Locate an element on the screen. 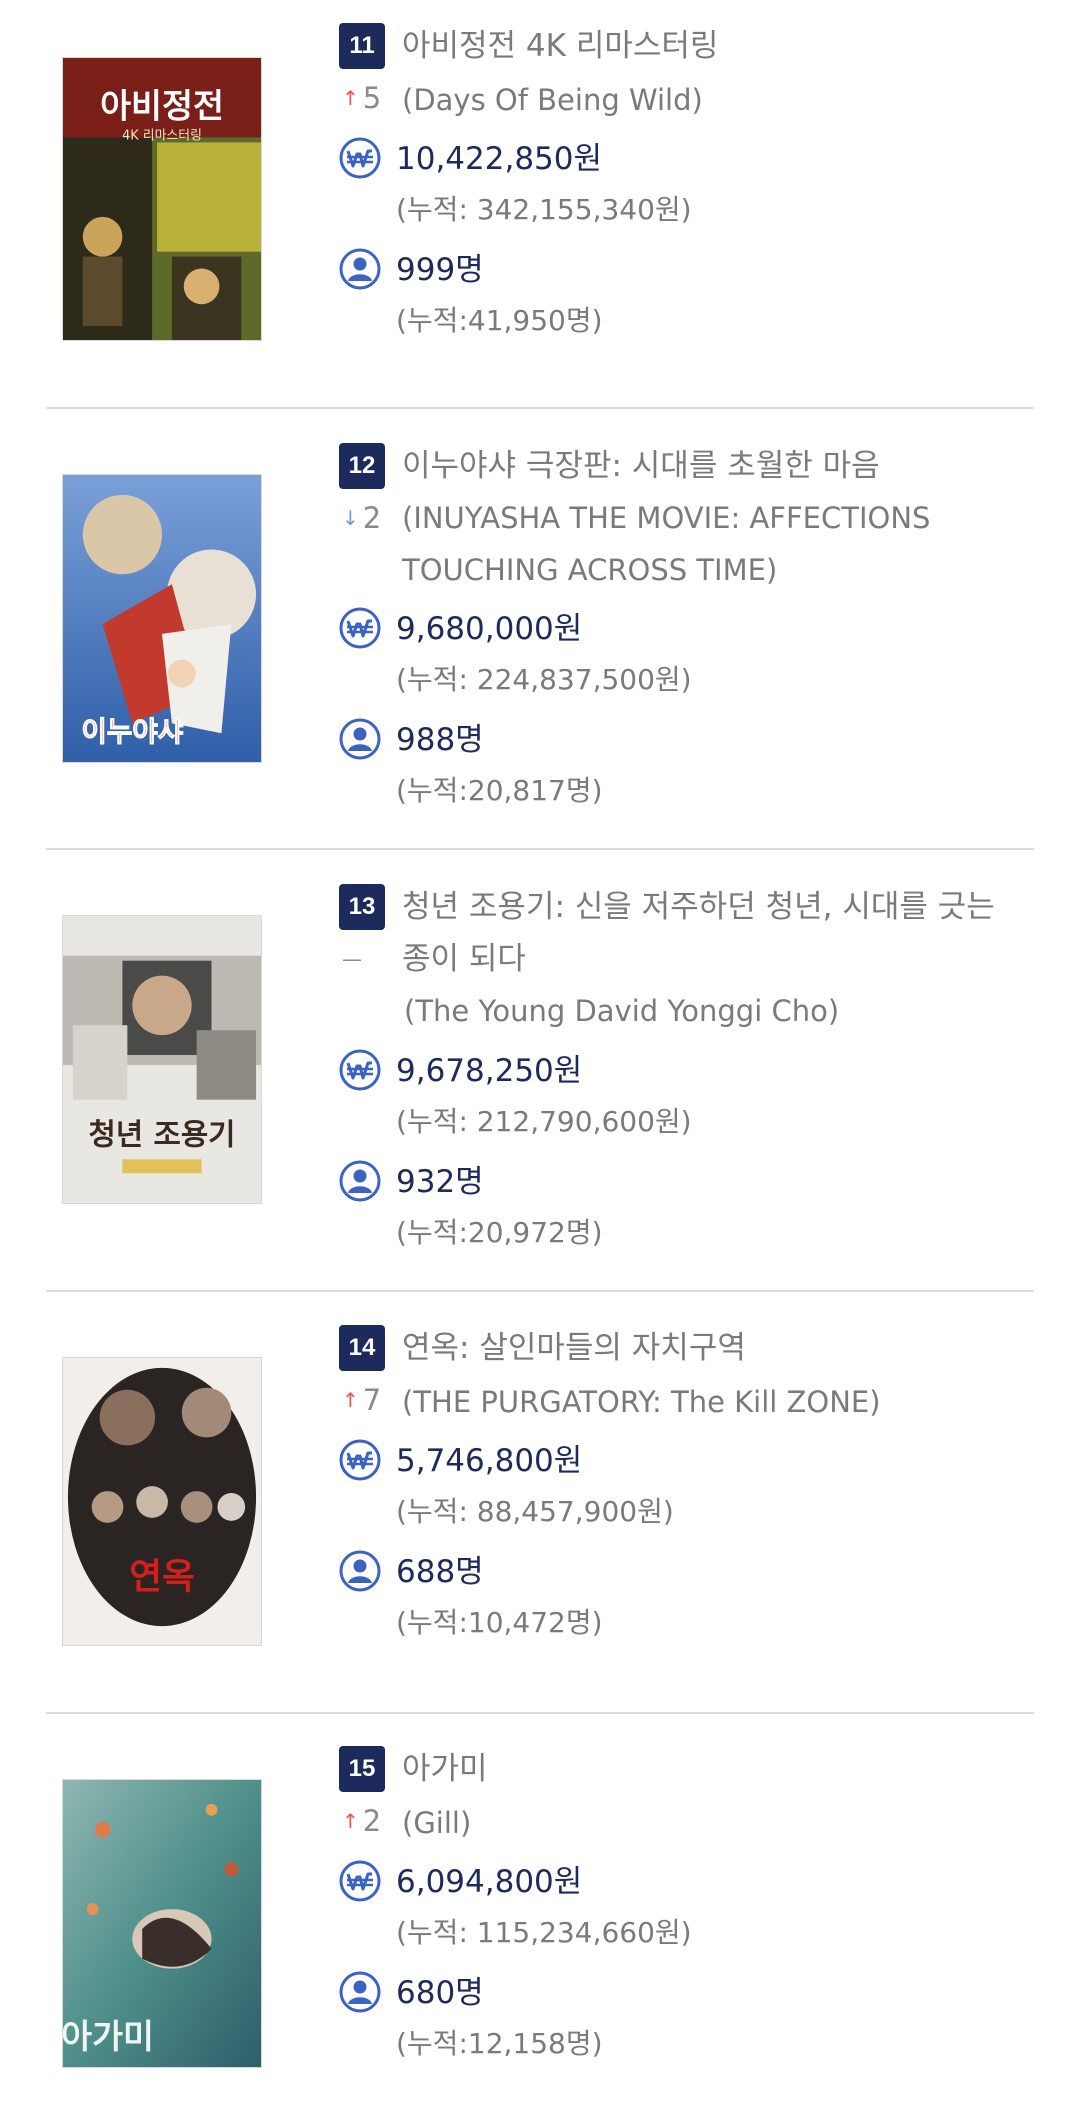 The image size is (1079, 2114). poster-image: 이누야샤 is located at coordinates (162, 618).